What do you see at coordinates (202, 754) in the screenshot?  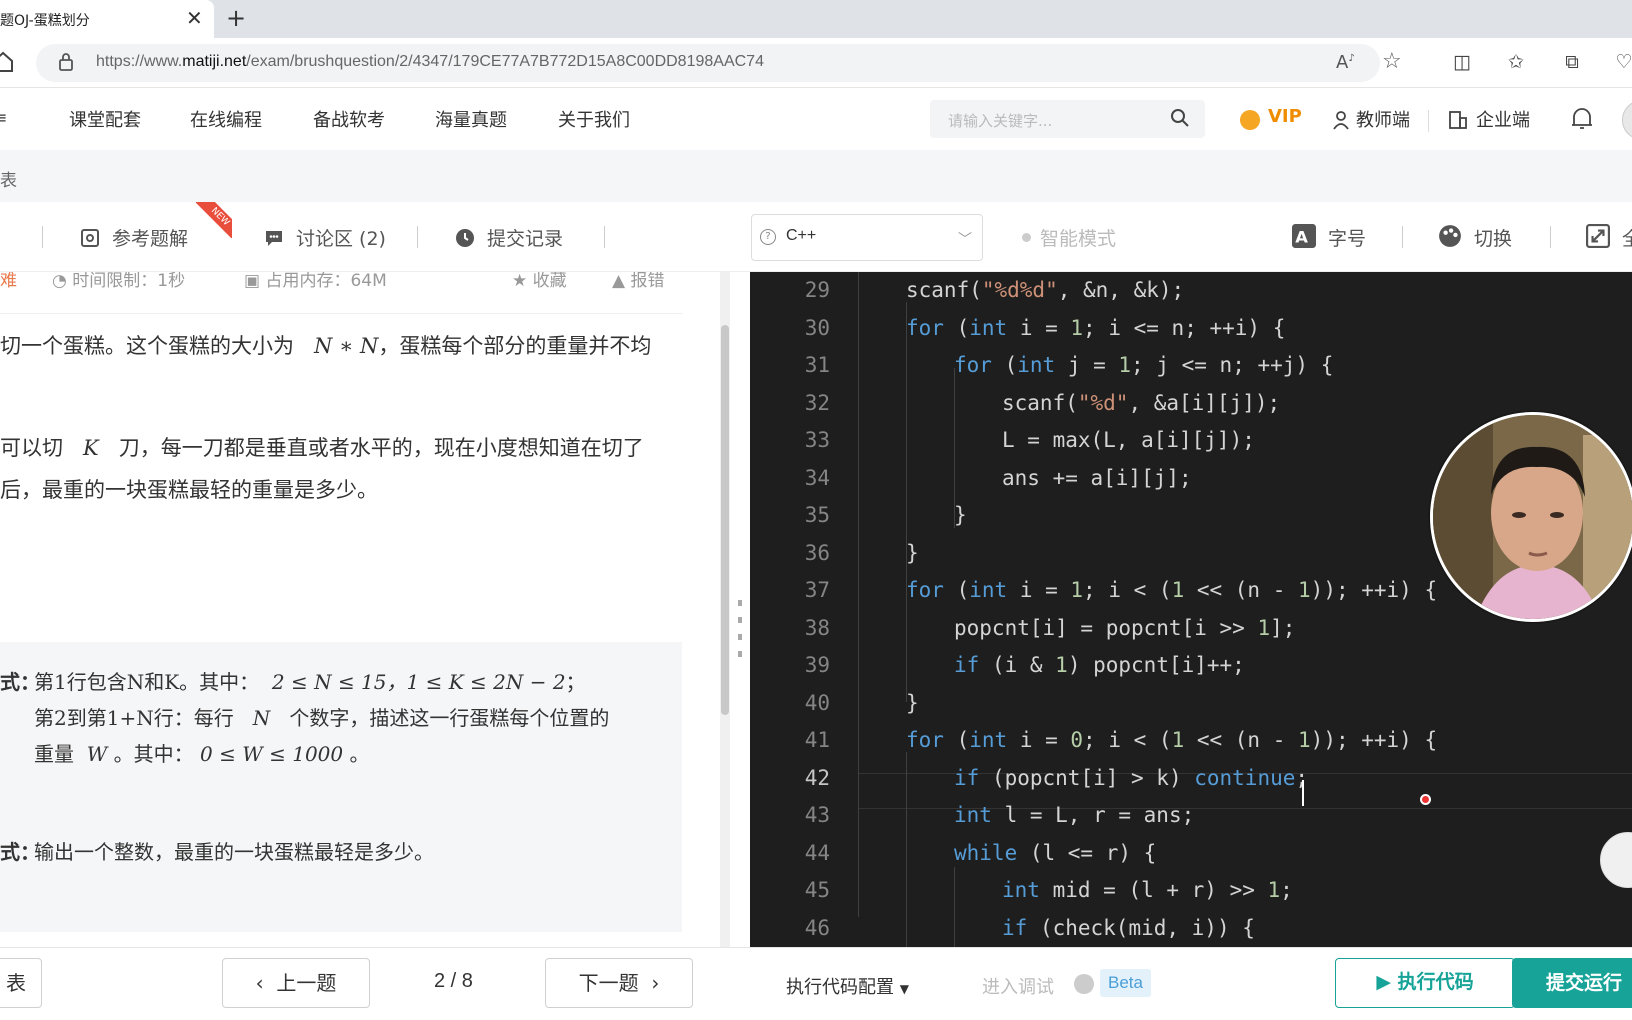 I see `input-format-line-3: 重量 W 。其中： 0 ≤ W ≤ 1000 。` at bounding box center [202, 754].